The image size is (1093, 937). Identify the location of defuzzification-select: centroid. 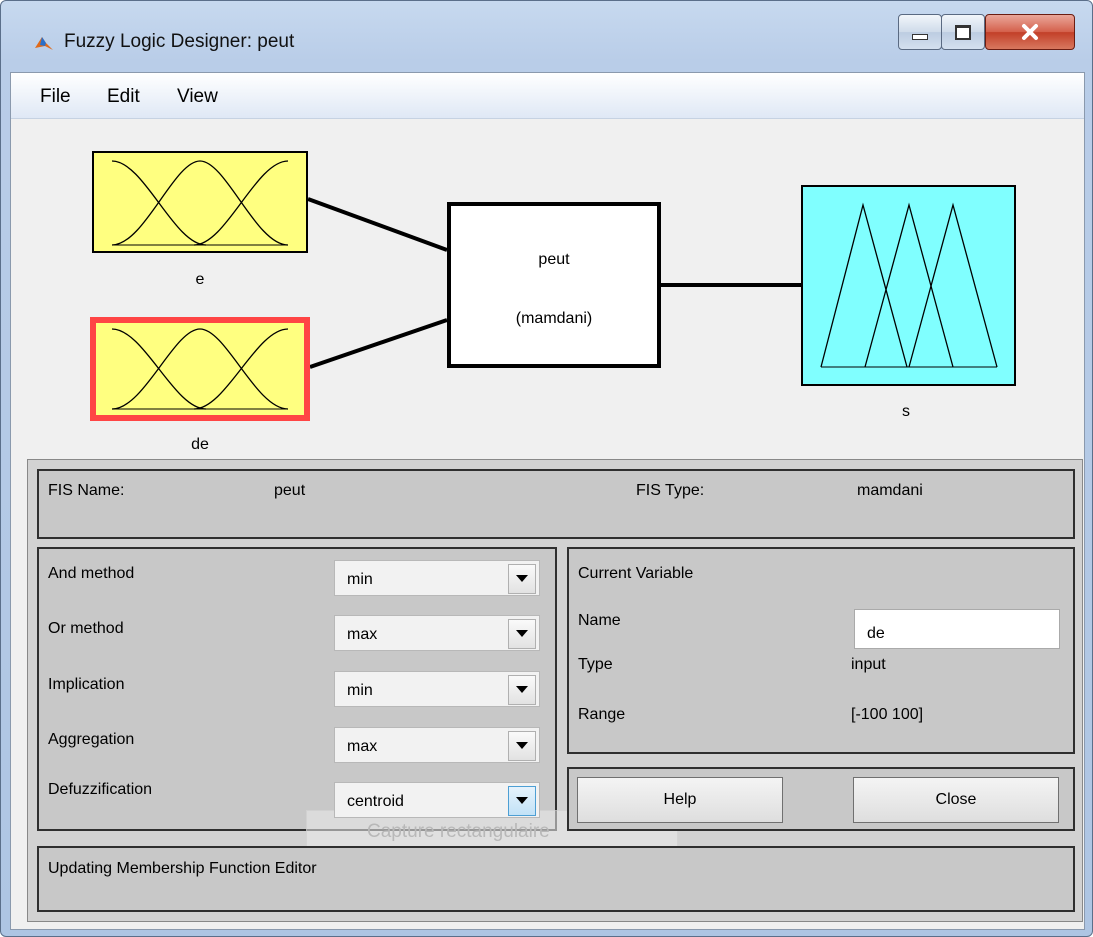
(437, 800).